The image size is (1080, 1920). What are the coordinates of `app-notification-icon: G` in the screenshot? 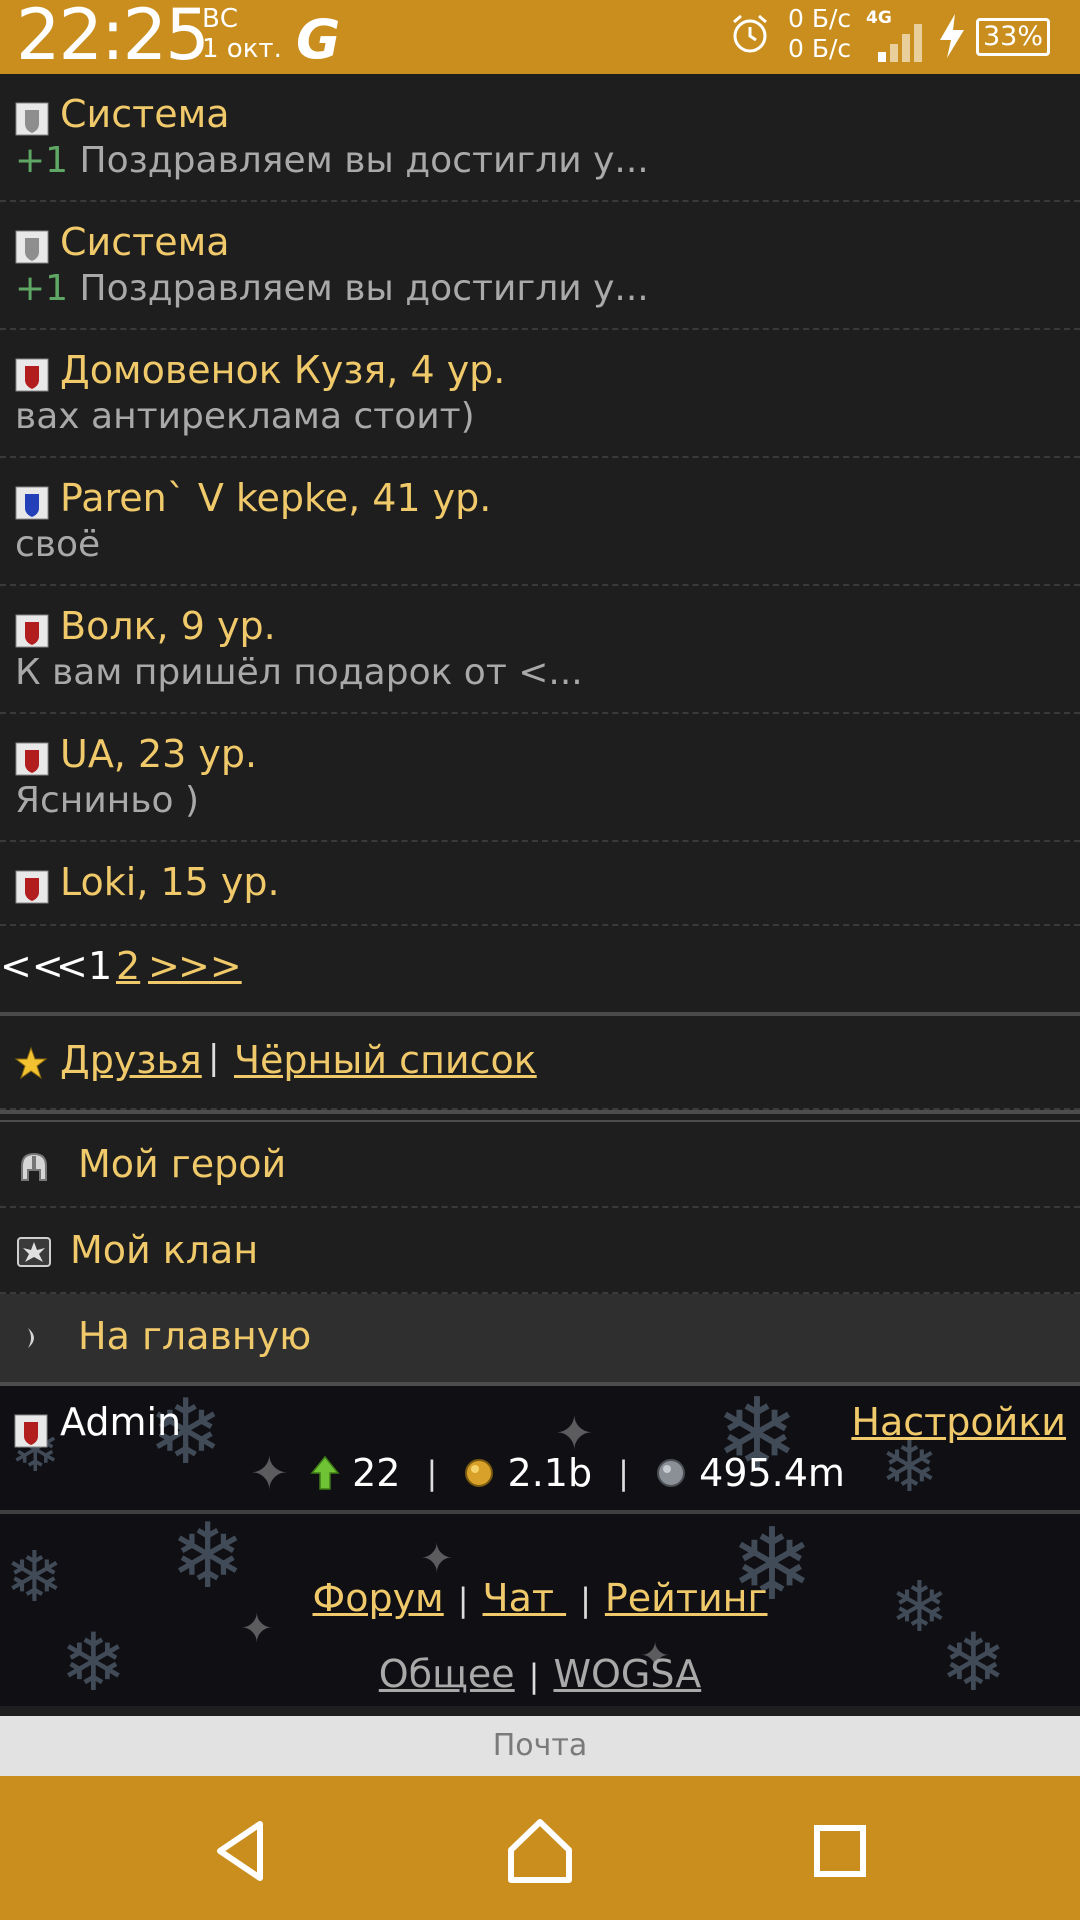 It's located at (318, 39).